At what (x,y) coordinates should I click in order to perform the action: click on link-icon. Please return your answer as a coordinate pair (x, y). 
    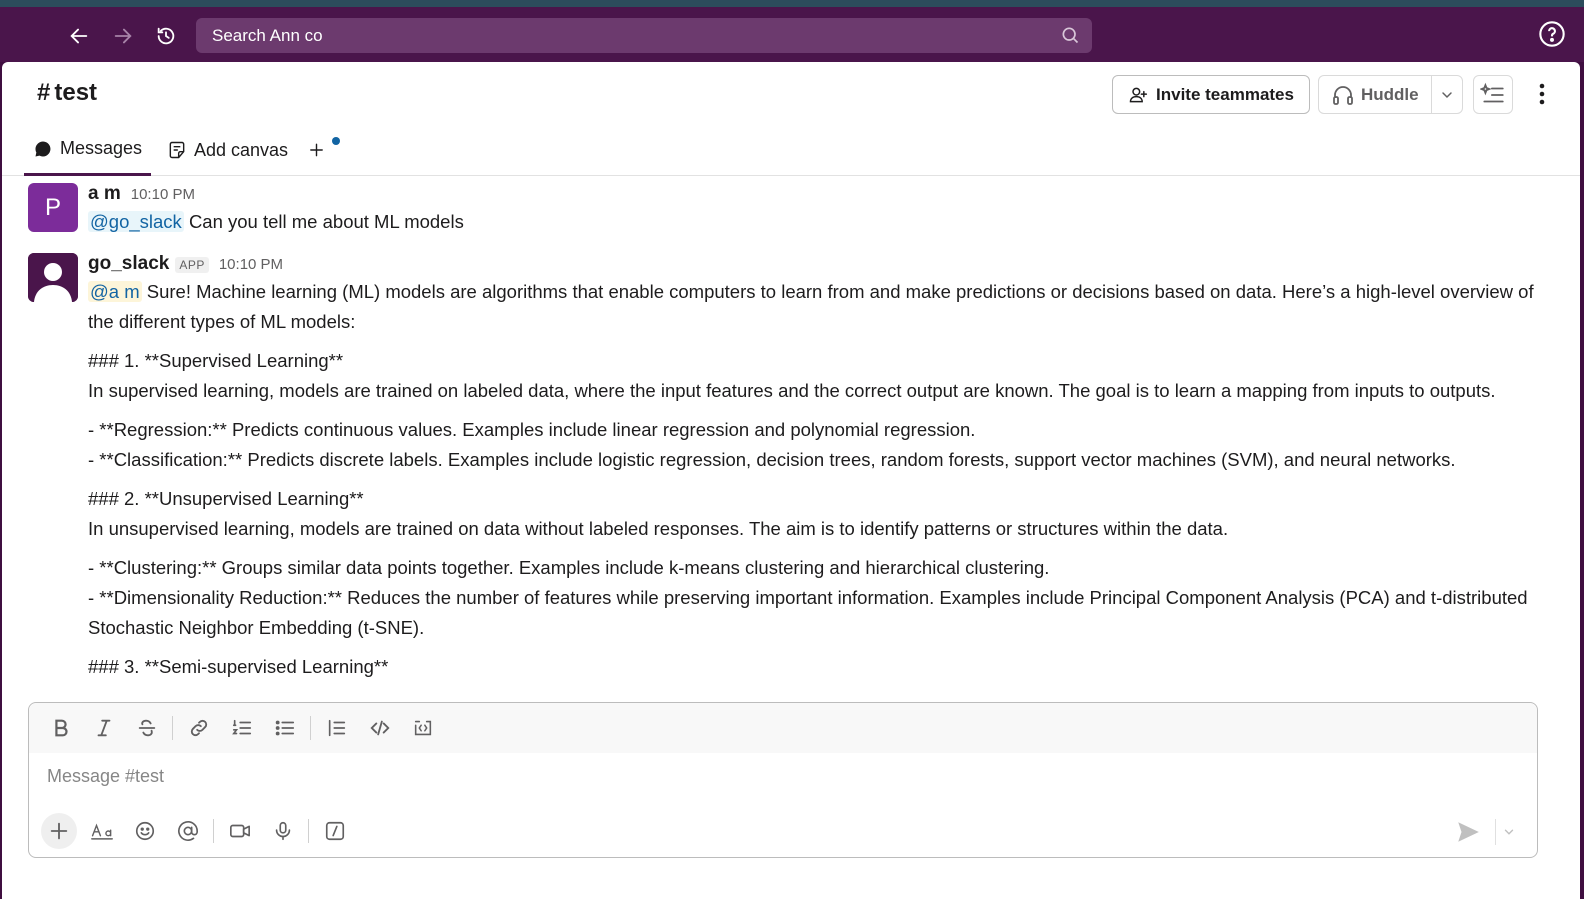
    Looking at the image, I should click on (199, 728).